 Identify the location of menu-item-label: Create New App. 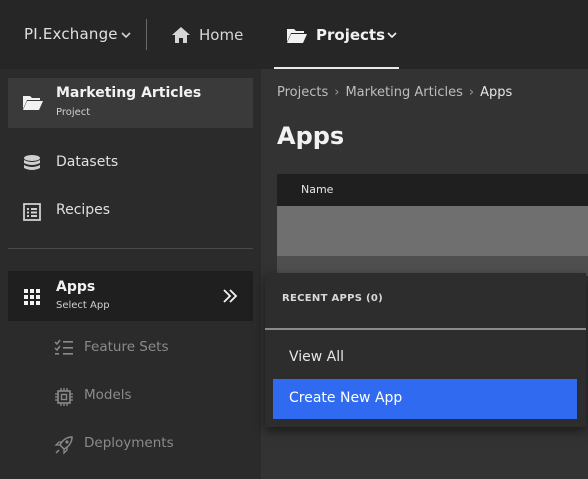
(346, 398).